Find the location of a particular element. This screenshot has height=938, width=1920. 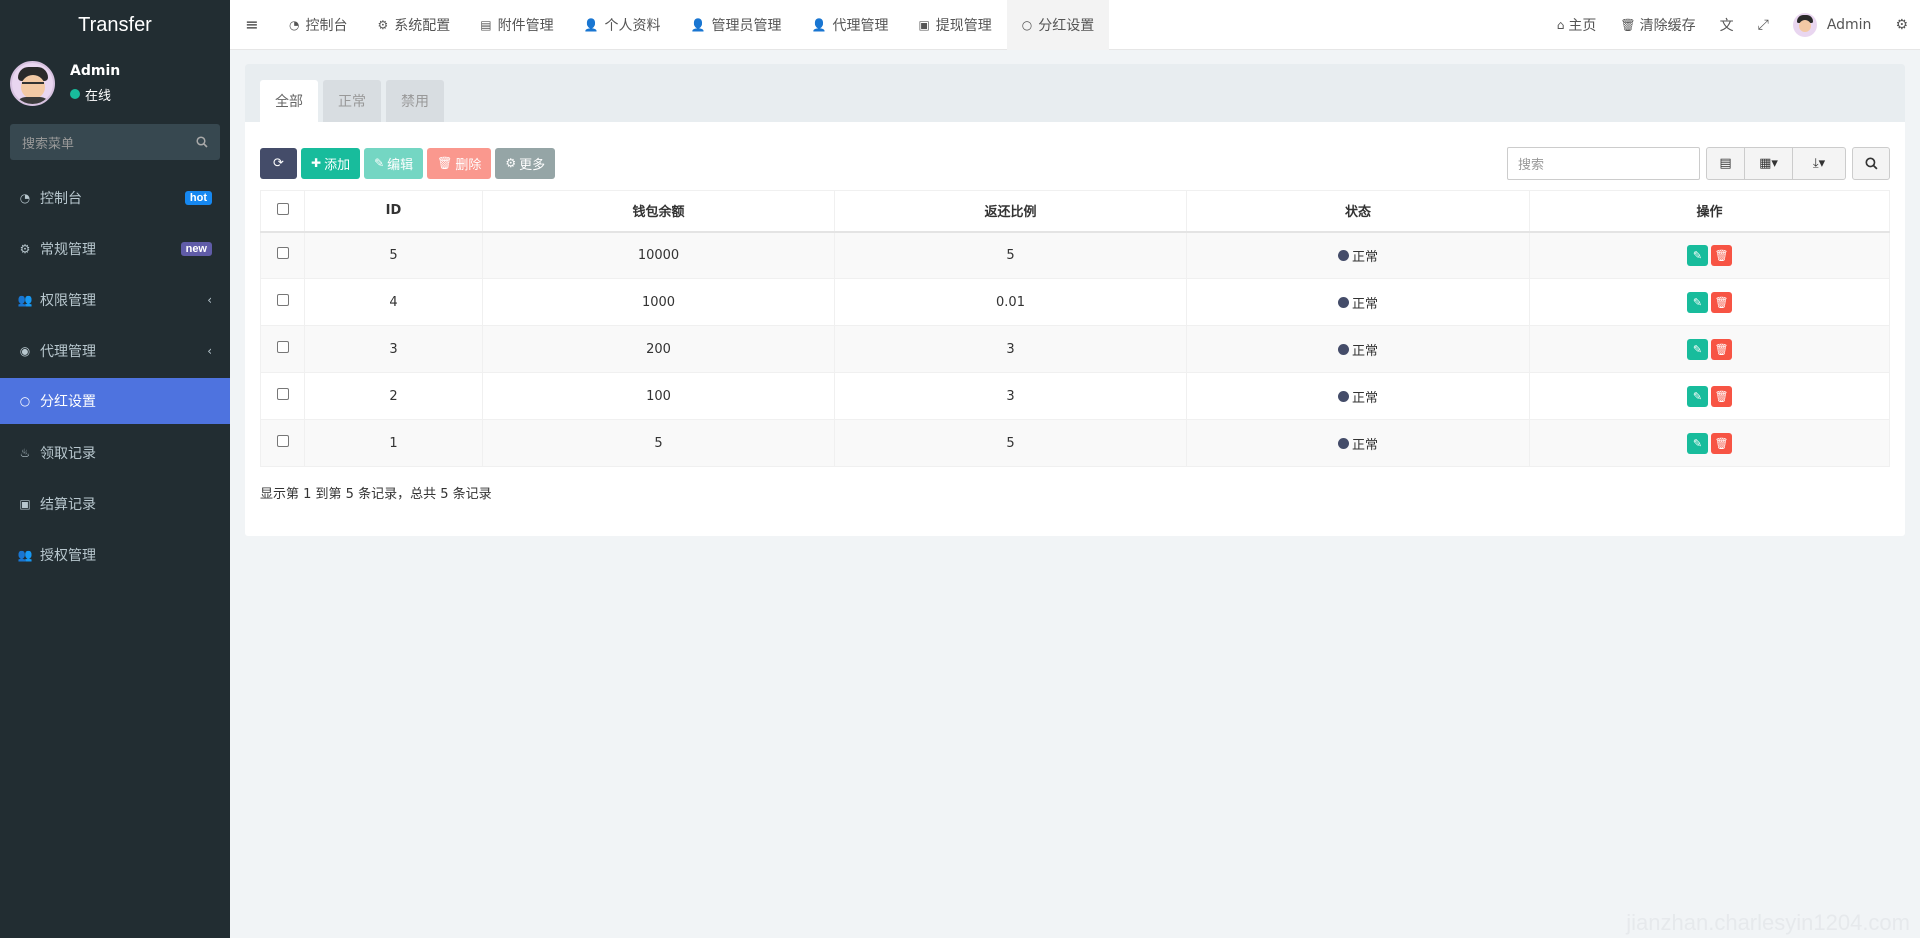

menu-search-input: 搜索菜单 is located at coordinates (115, 142).